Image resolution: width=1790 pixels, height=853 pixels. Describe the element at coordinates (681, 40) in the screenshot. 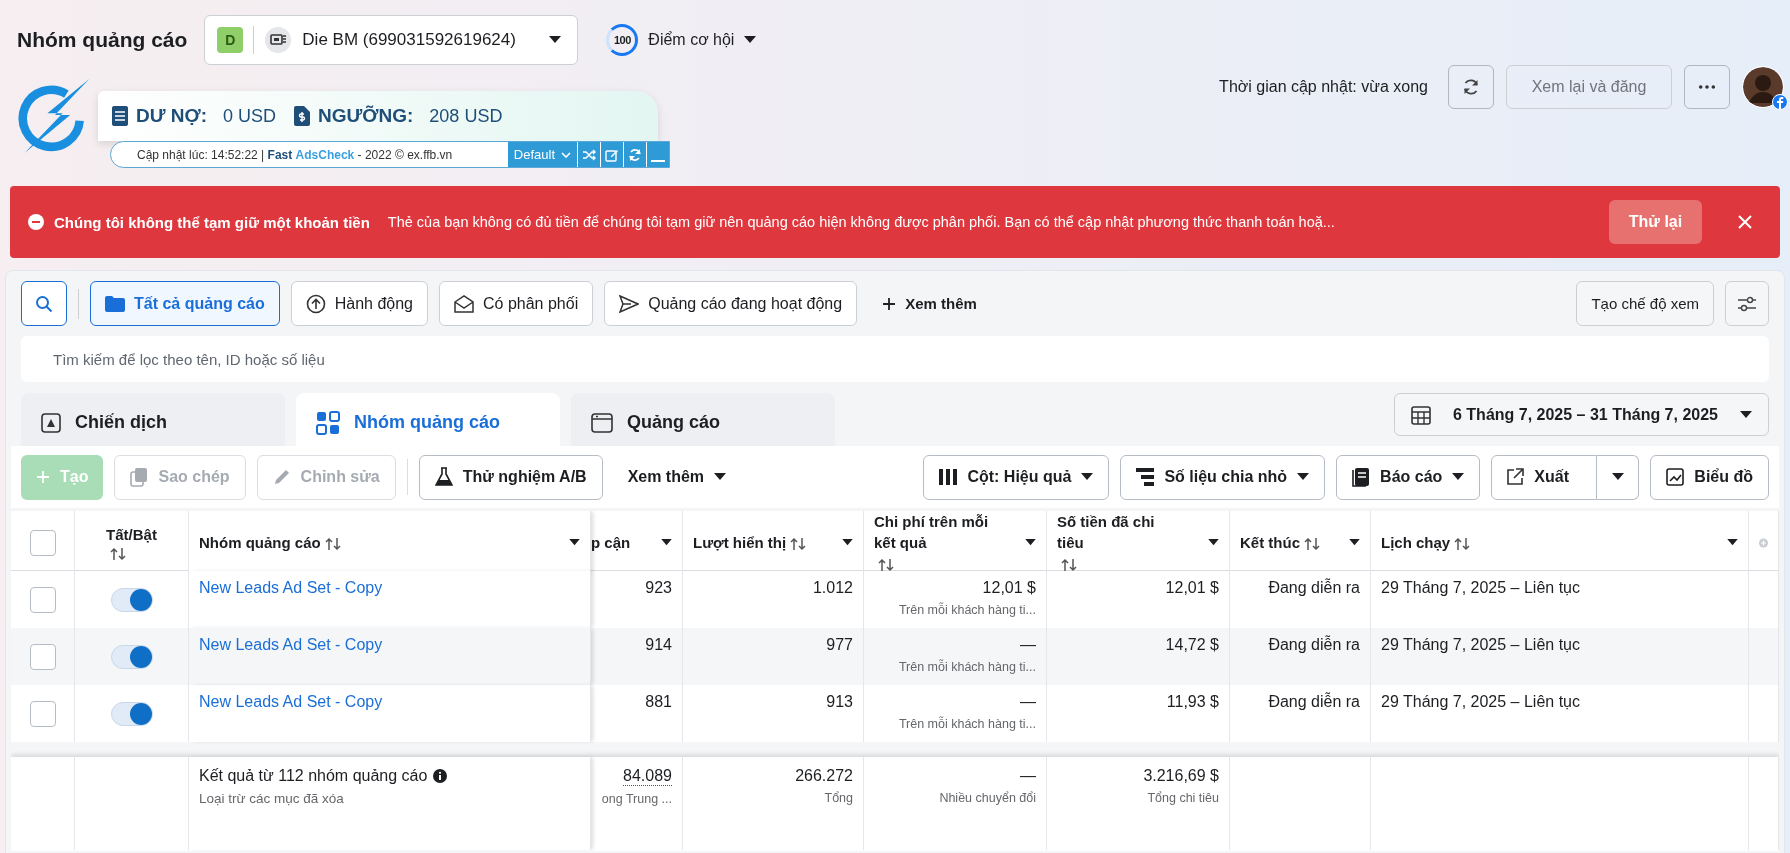

I see `opportunity-score-menu: 100 Điểm cơ hội` at that location.